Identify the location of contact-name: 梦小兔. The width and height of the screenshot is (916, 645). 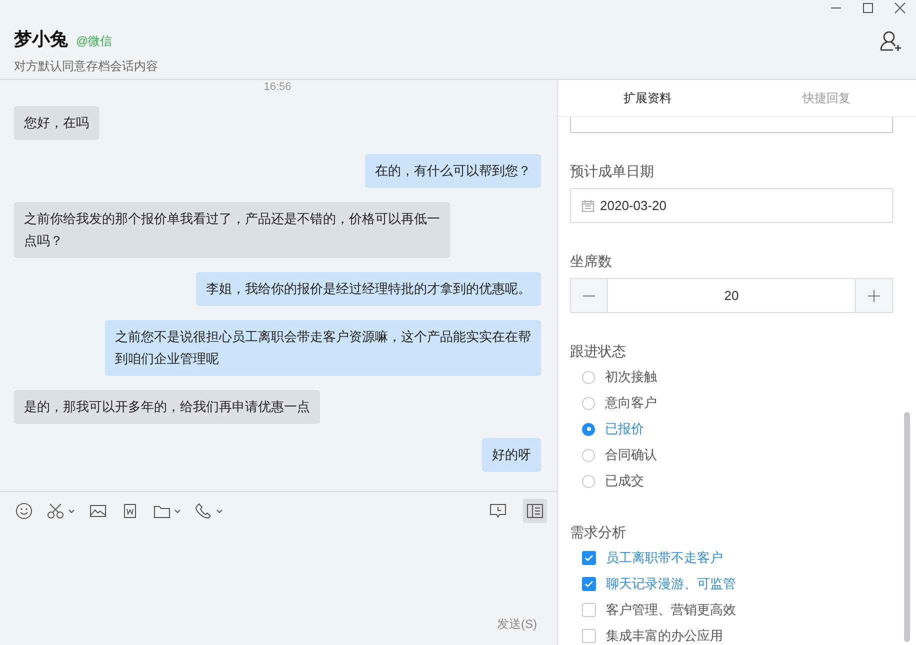
(41, 39).